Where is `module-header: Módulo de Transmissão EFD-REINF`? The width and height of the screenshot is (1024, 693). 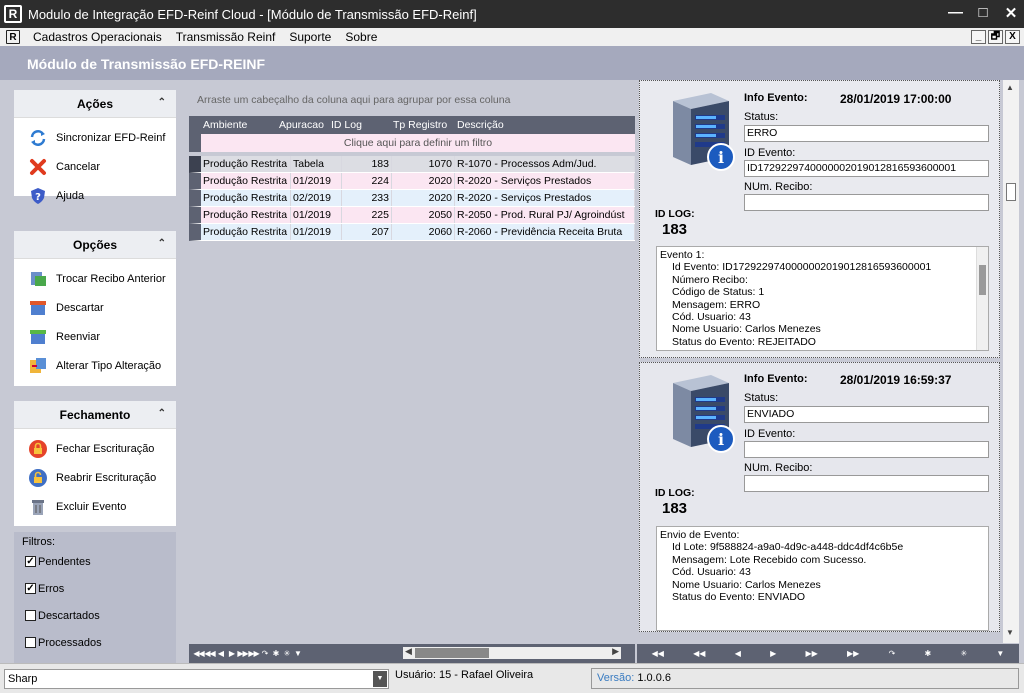 module-header: Módulo de Transmissão EFD-REINF is located at coordinates (512, 63).